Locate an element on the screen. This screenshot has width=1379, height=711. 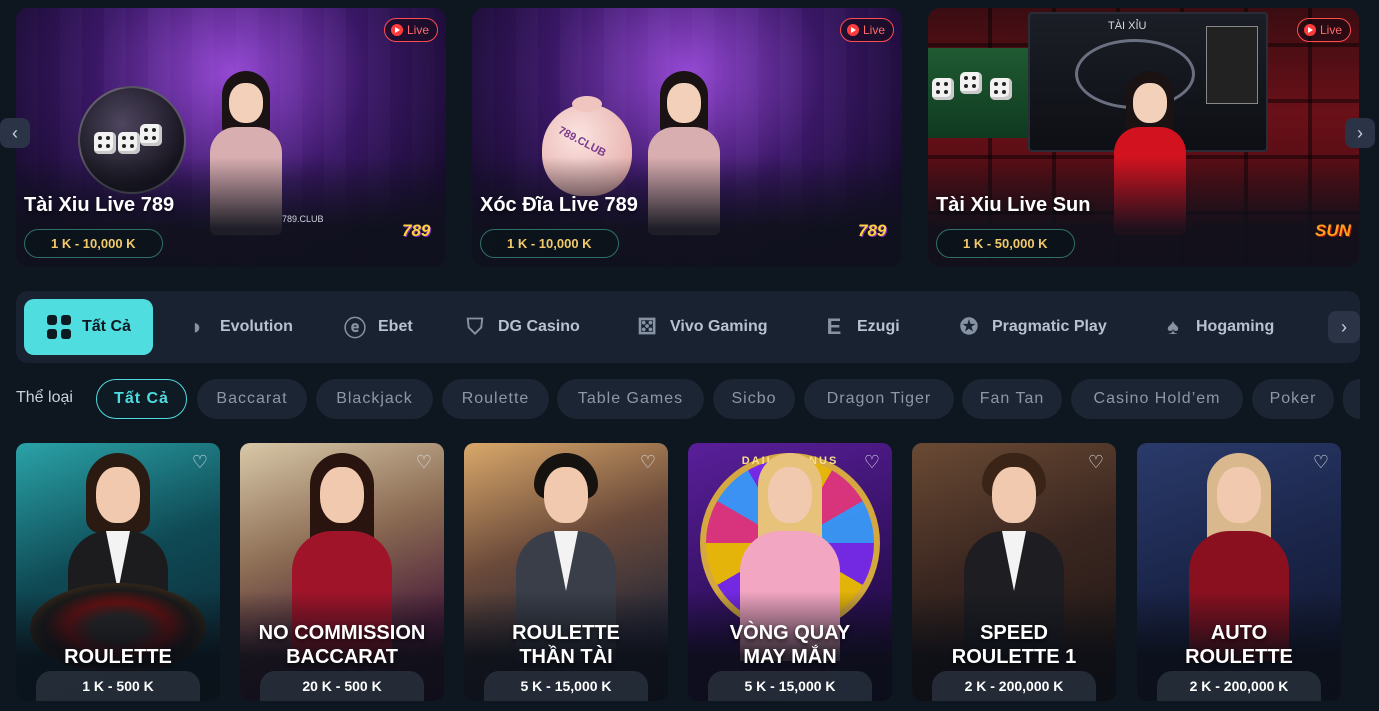
game-title: ROULETTE THẦN TÀI is located at coordinates (566, 645).